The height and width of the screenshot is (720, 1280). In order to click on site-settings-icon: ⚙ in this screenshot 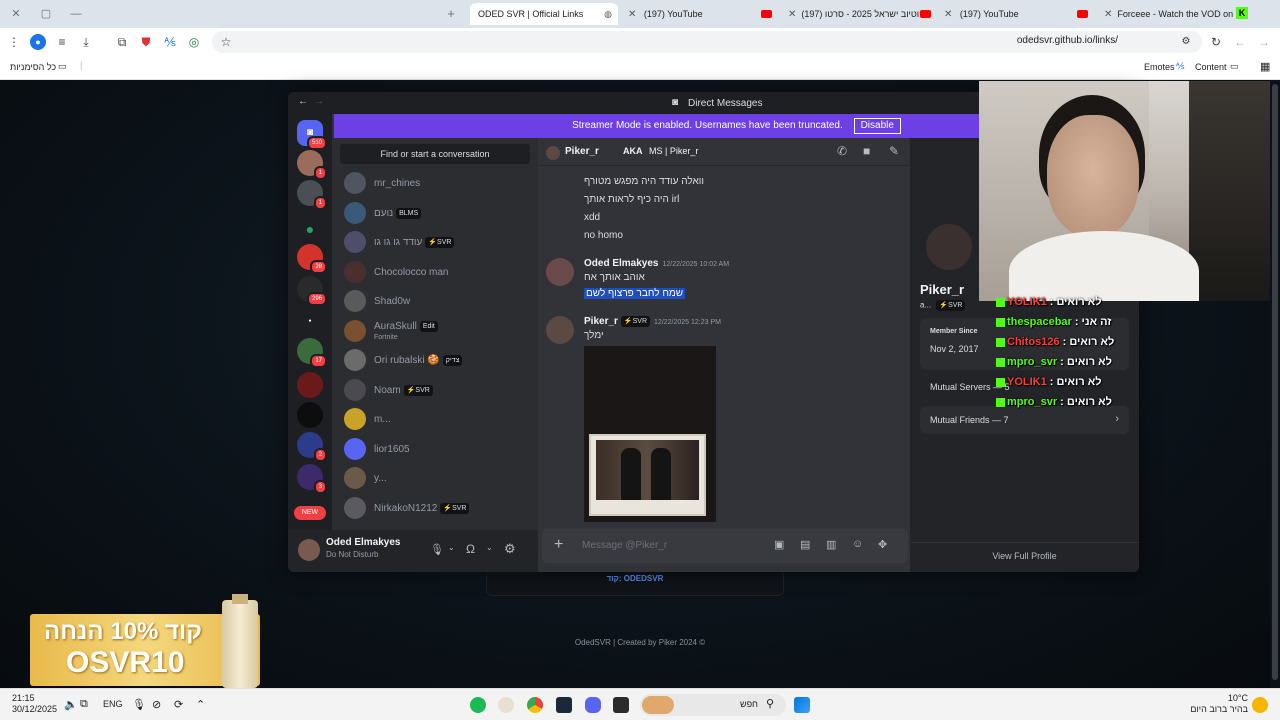, I will do `click(1186, 42)`.